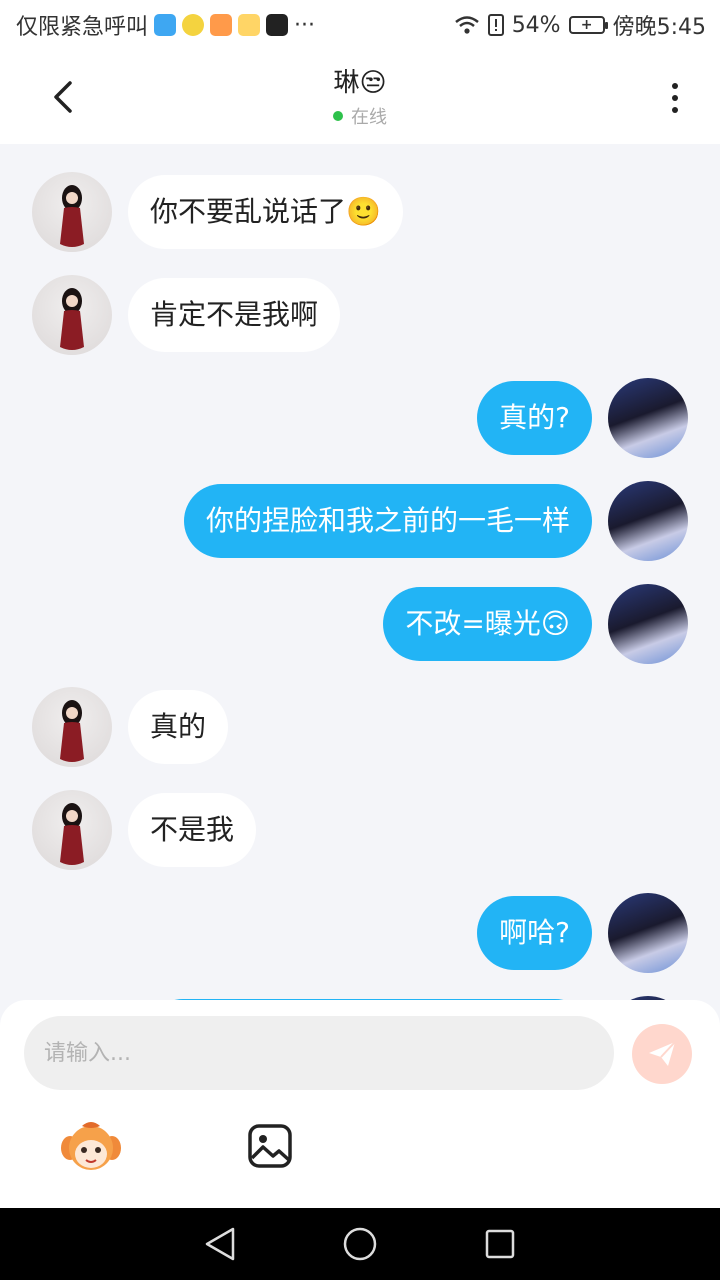 This screenshot has height=1280, width=720. I want to click on message-bubble-sent: 不改=曝光🙃, so click(487, 624).